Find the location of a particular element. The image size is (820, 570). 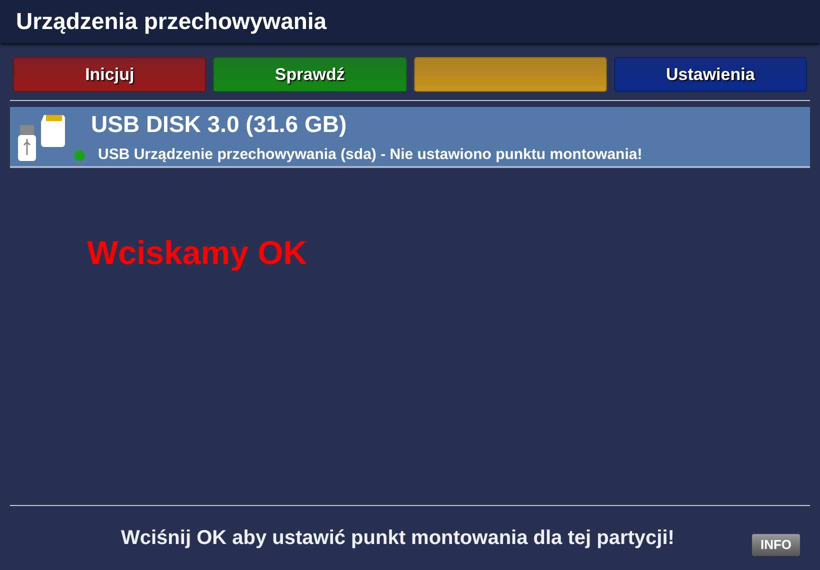

color-button: Sprawdź is located at coordinates (309, 74).